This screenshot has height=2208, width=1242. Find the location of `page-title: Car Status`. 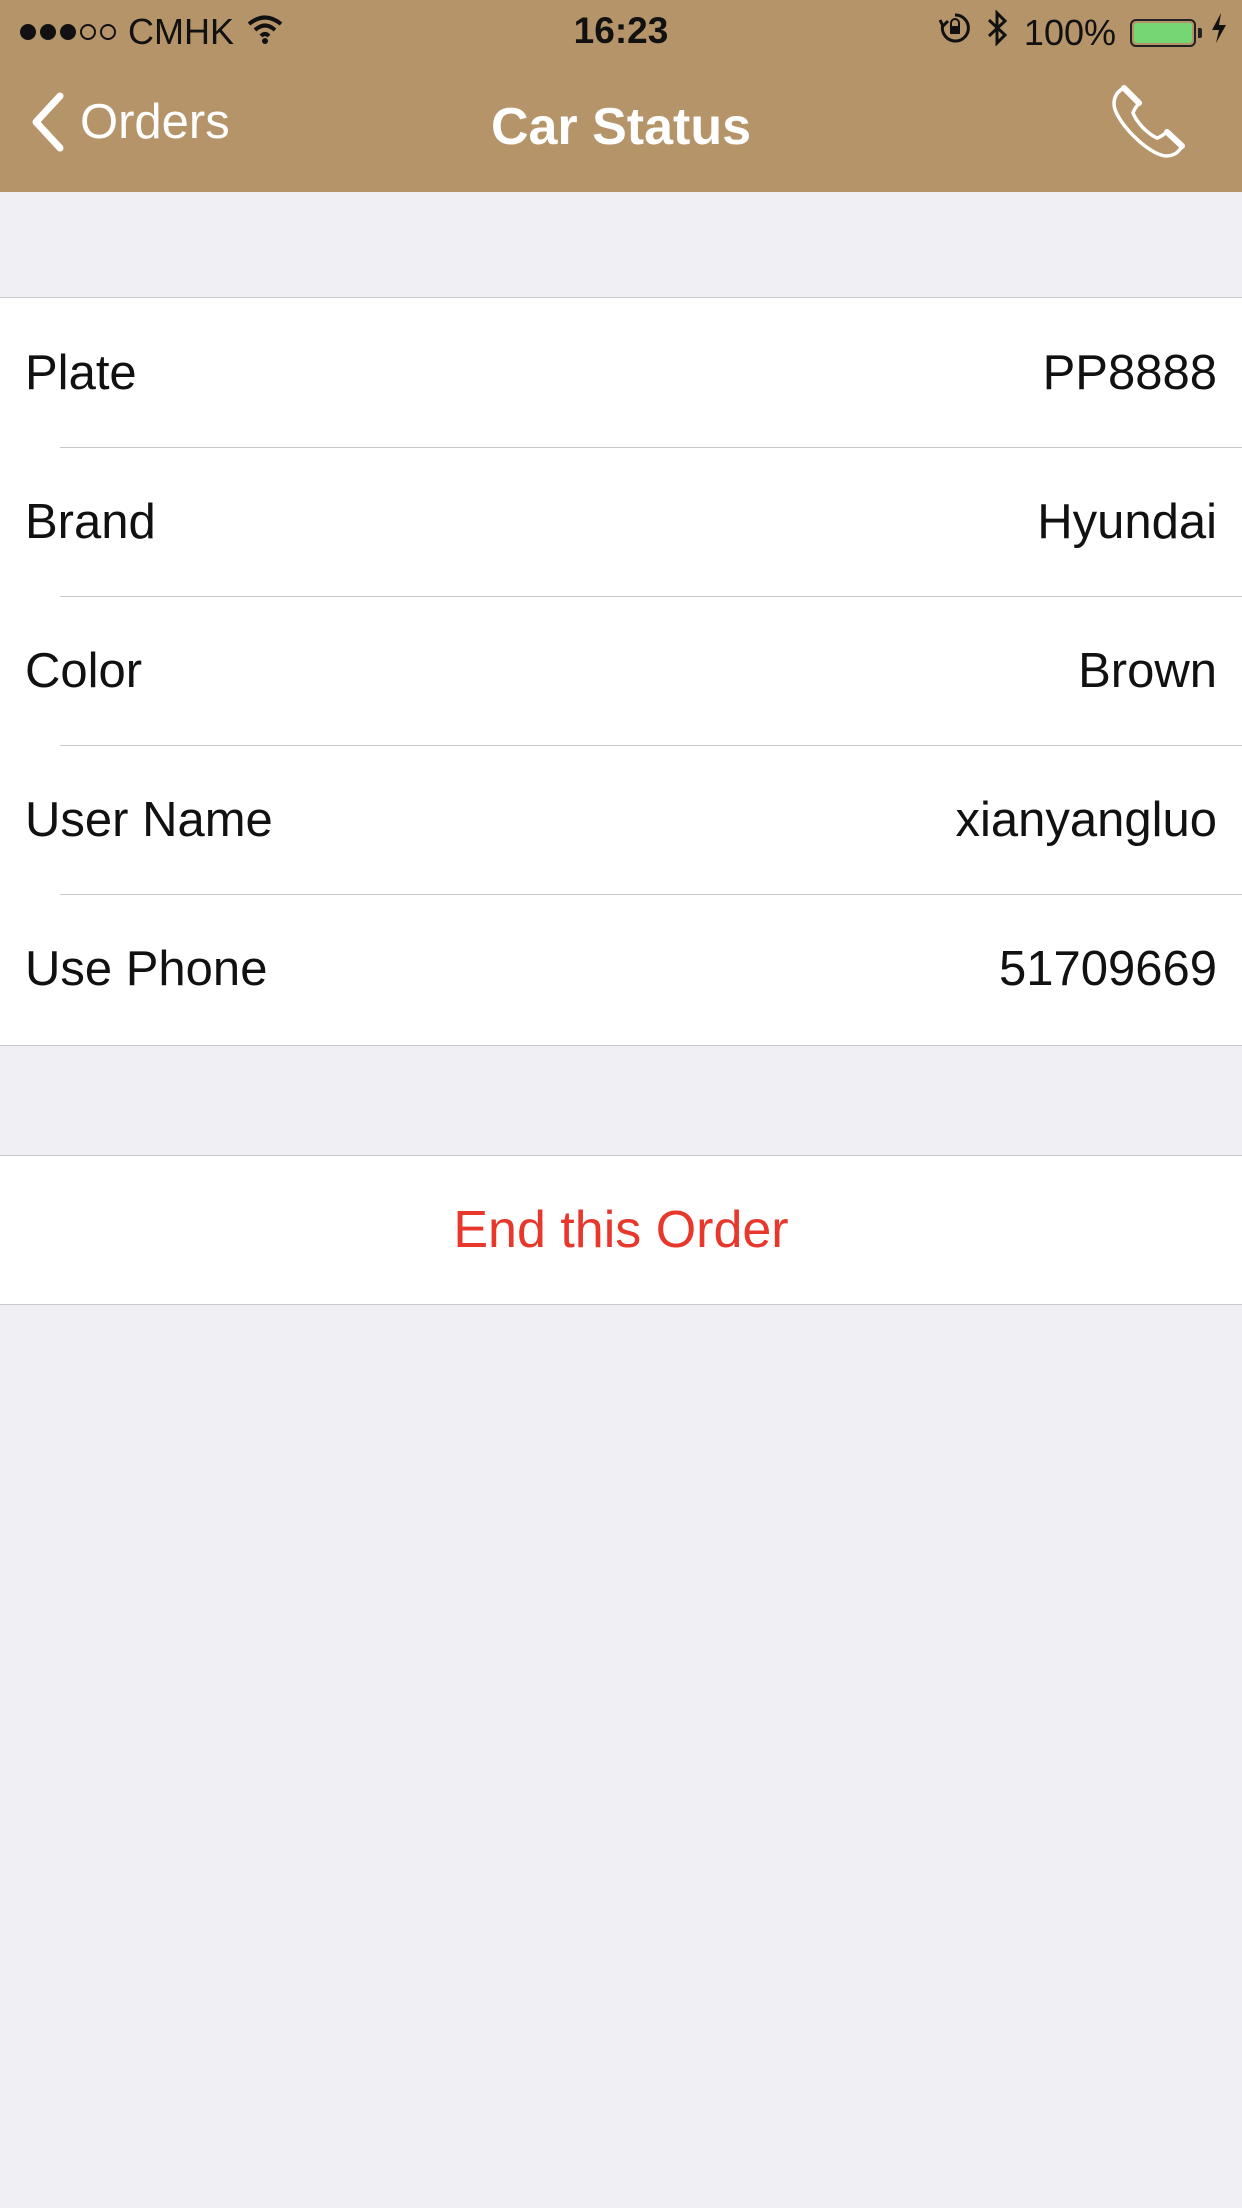

page-title: Car Status is located at coordinates (621, 127).